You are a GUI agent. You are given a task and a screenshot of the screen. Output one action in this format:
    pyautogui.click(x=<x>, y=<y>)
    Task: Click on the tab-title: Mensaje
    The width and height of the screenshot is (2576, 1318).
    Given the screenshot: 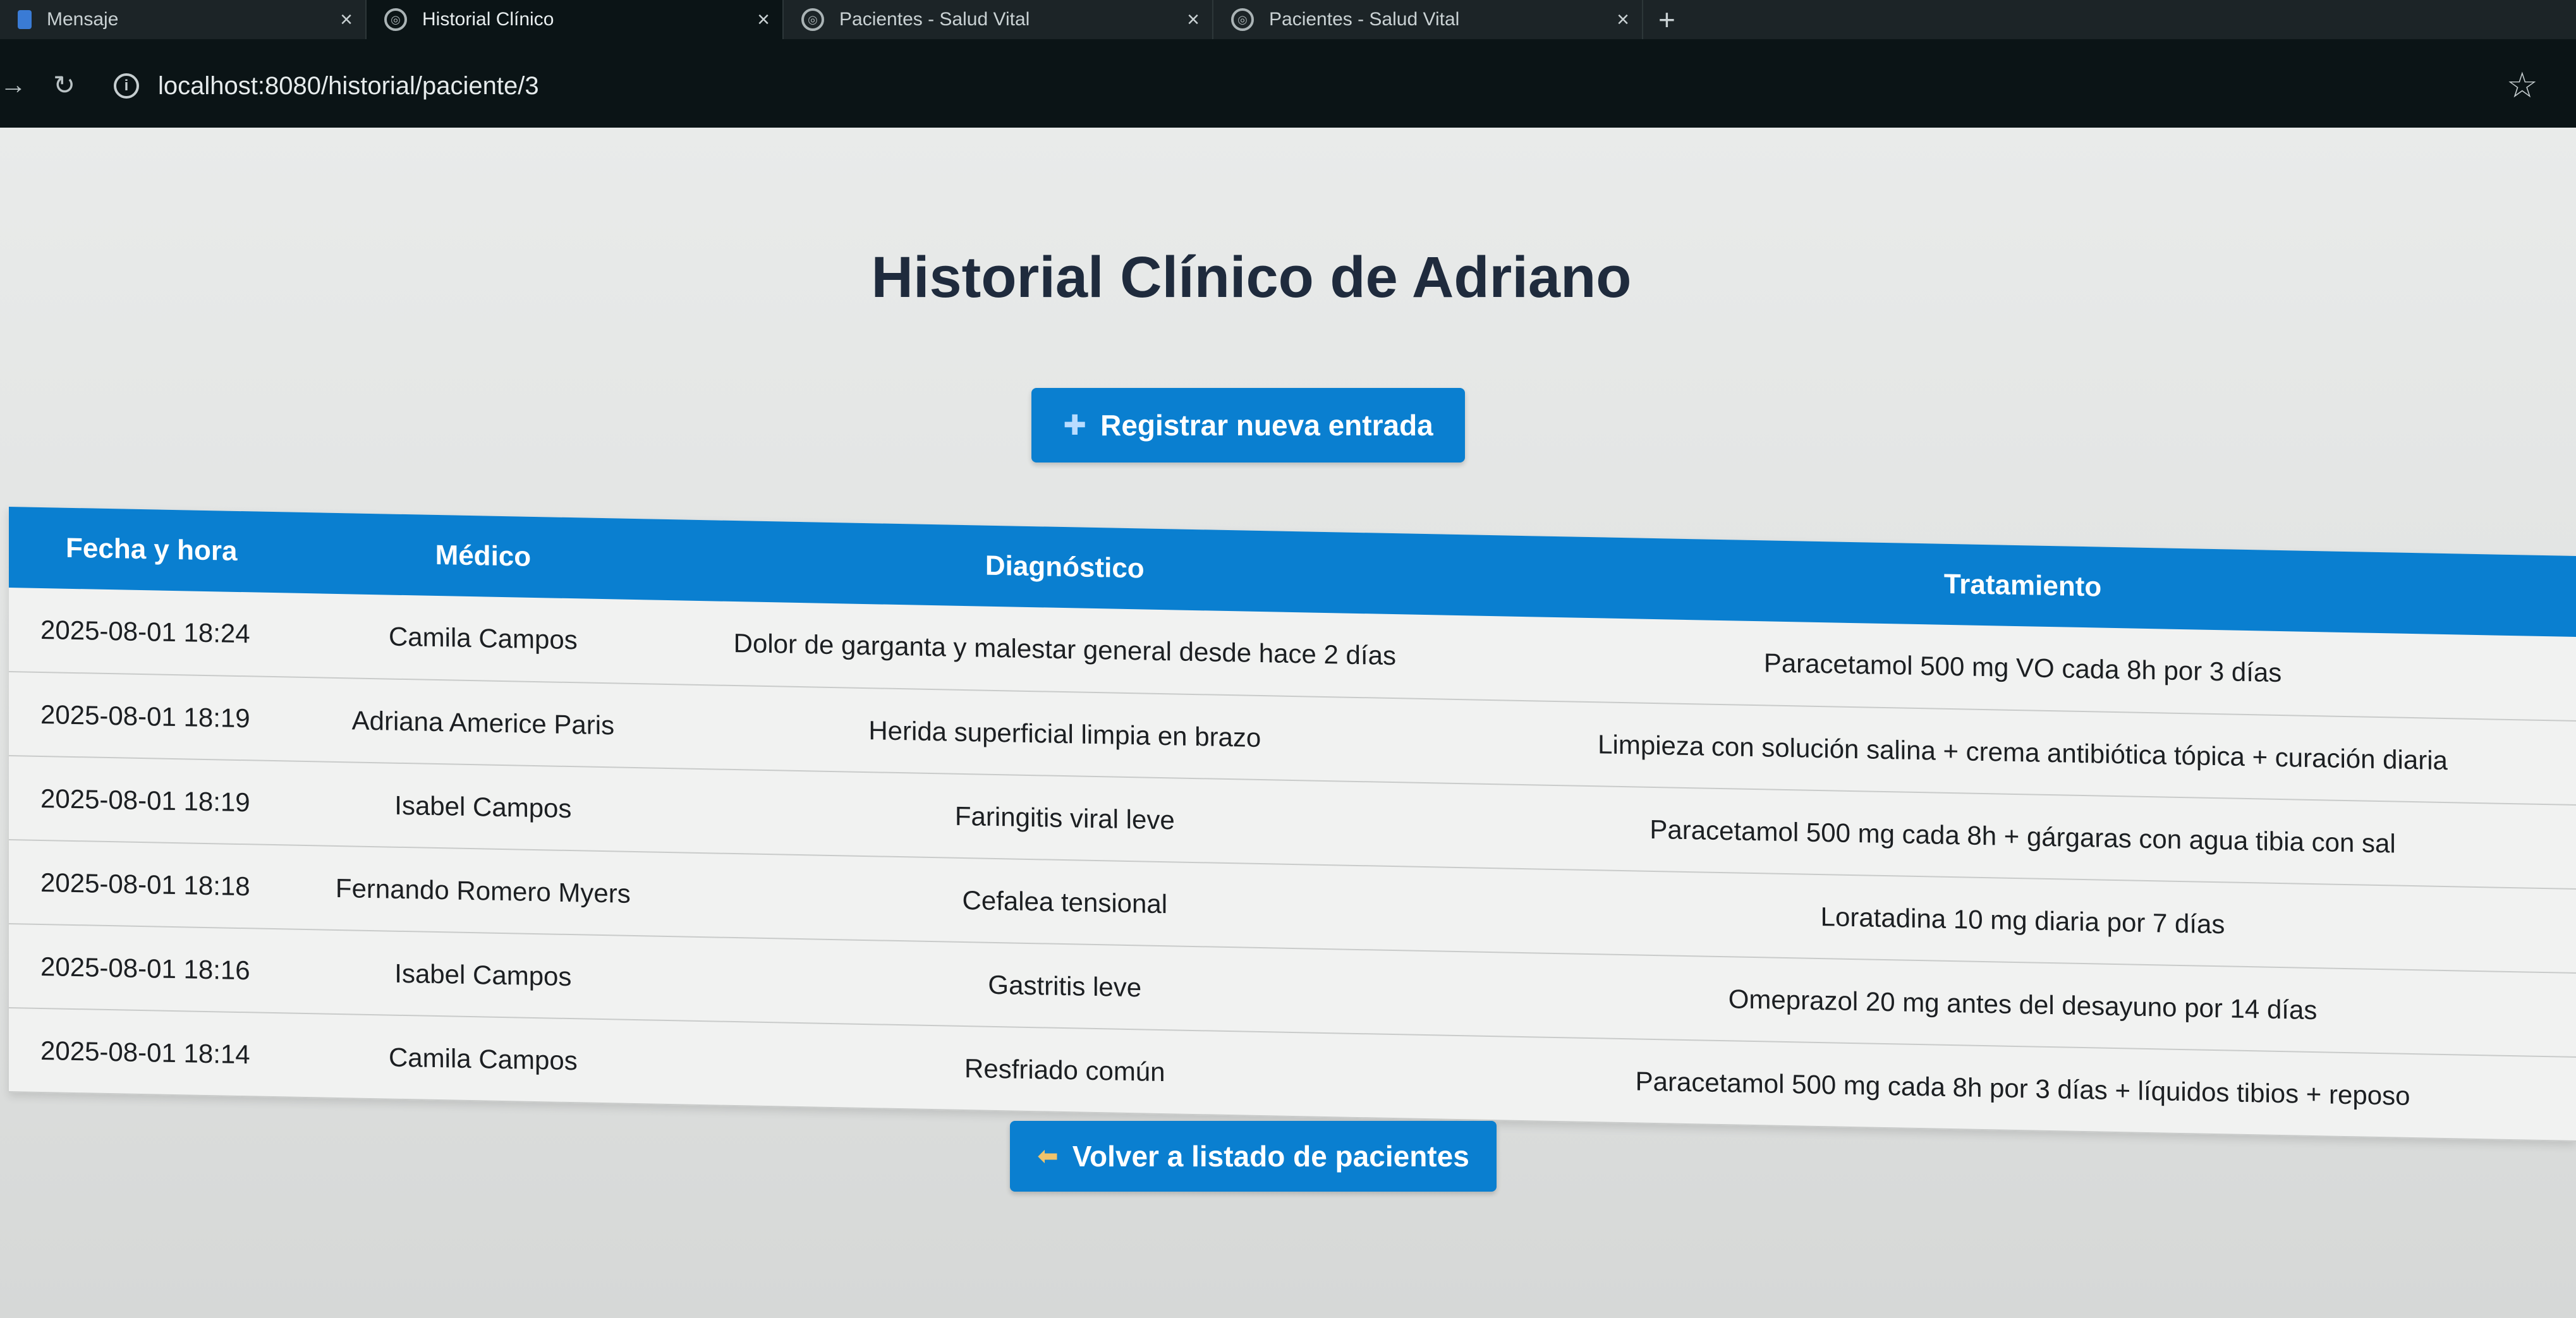 What is the action you would take?
    pyautogui.click(x=83, y=19)
    